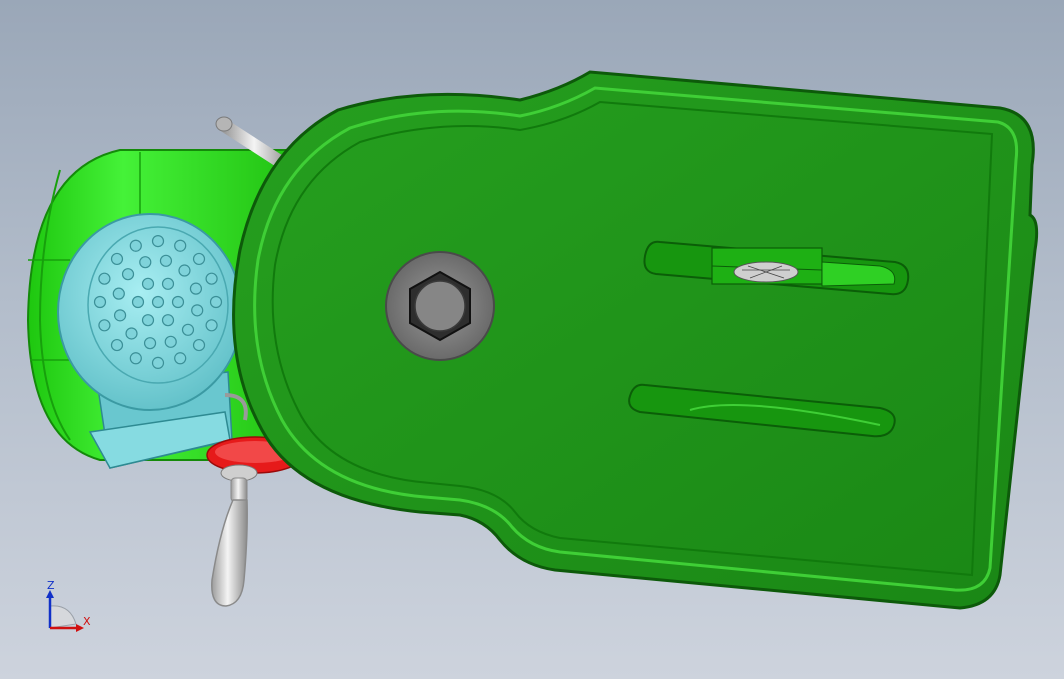  Describe the element at coordinates (150, 312) in the screenshot. I see `fan-cover` at that location.